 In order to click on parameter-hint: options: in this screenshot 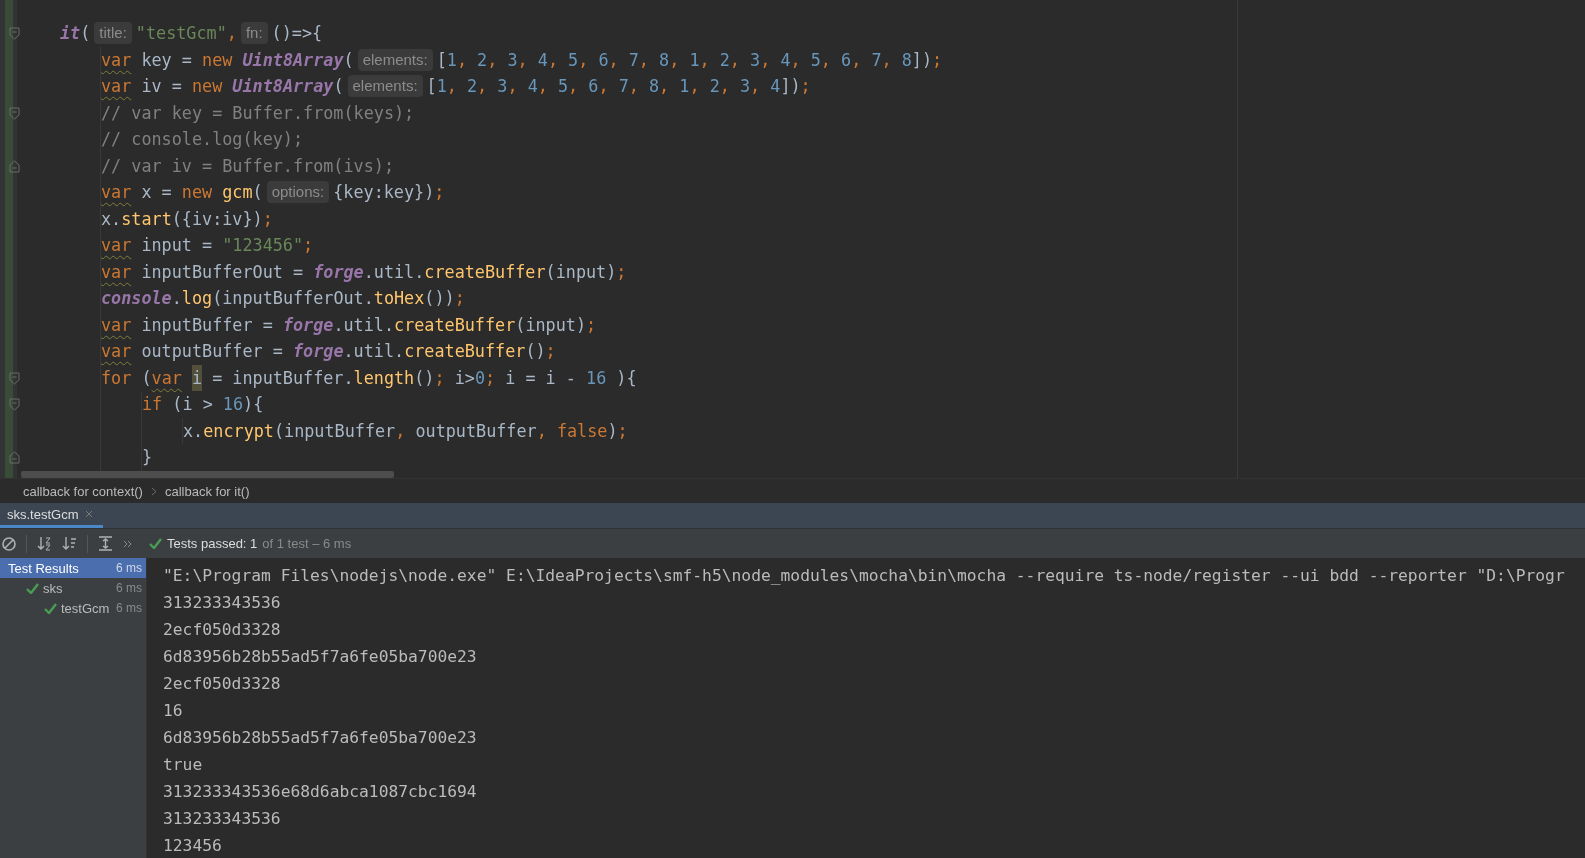, I will do `click(298, 192)`.